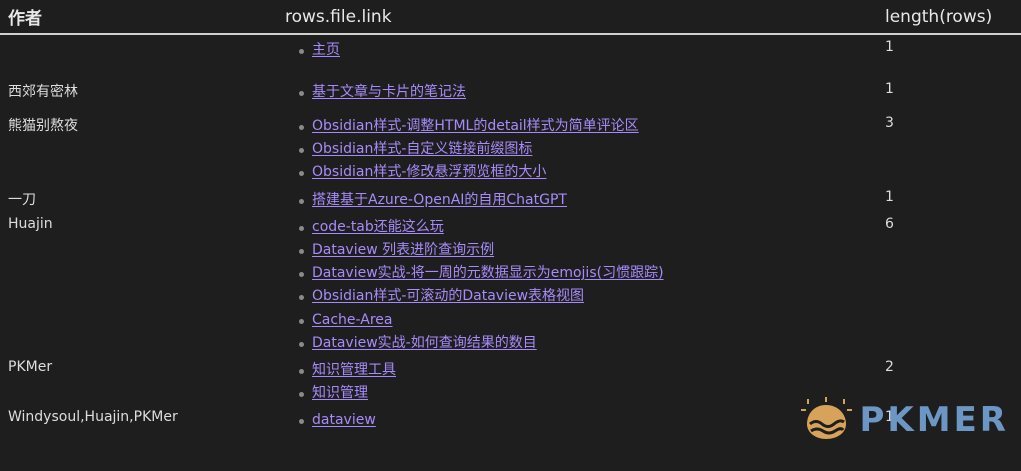 The width and height of the screenshot is (1021, 471). Describe the element at coordinates (587, 320) in the screenshot. I see `list-item: Cache-Area` at that location.